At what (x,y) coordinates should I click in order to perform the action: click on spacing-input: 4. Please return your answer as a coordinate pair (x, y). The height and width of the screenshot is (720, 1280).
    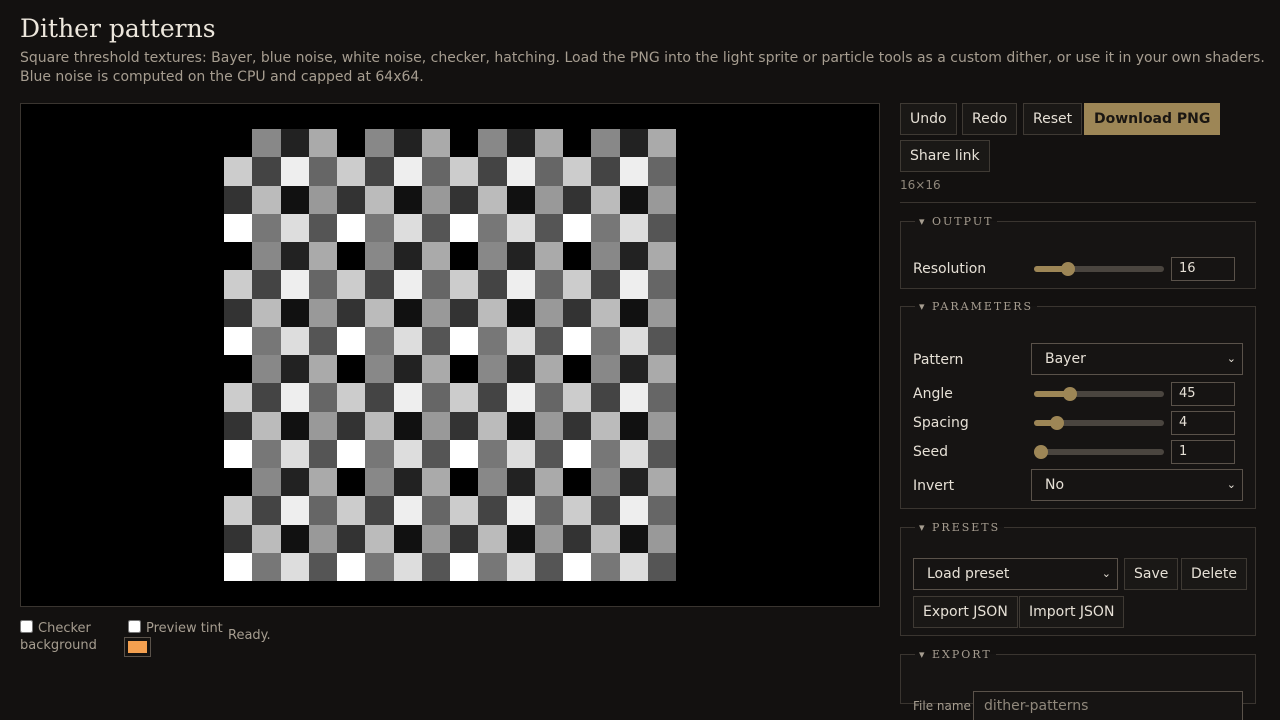
    Looking at the image, I should click on (1203, 423).